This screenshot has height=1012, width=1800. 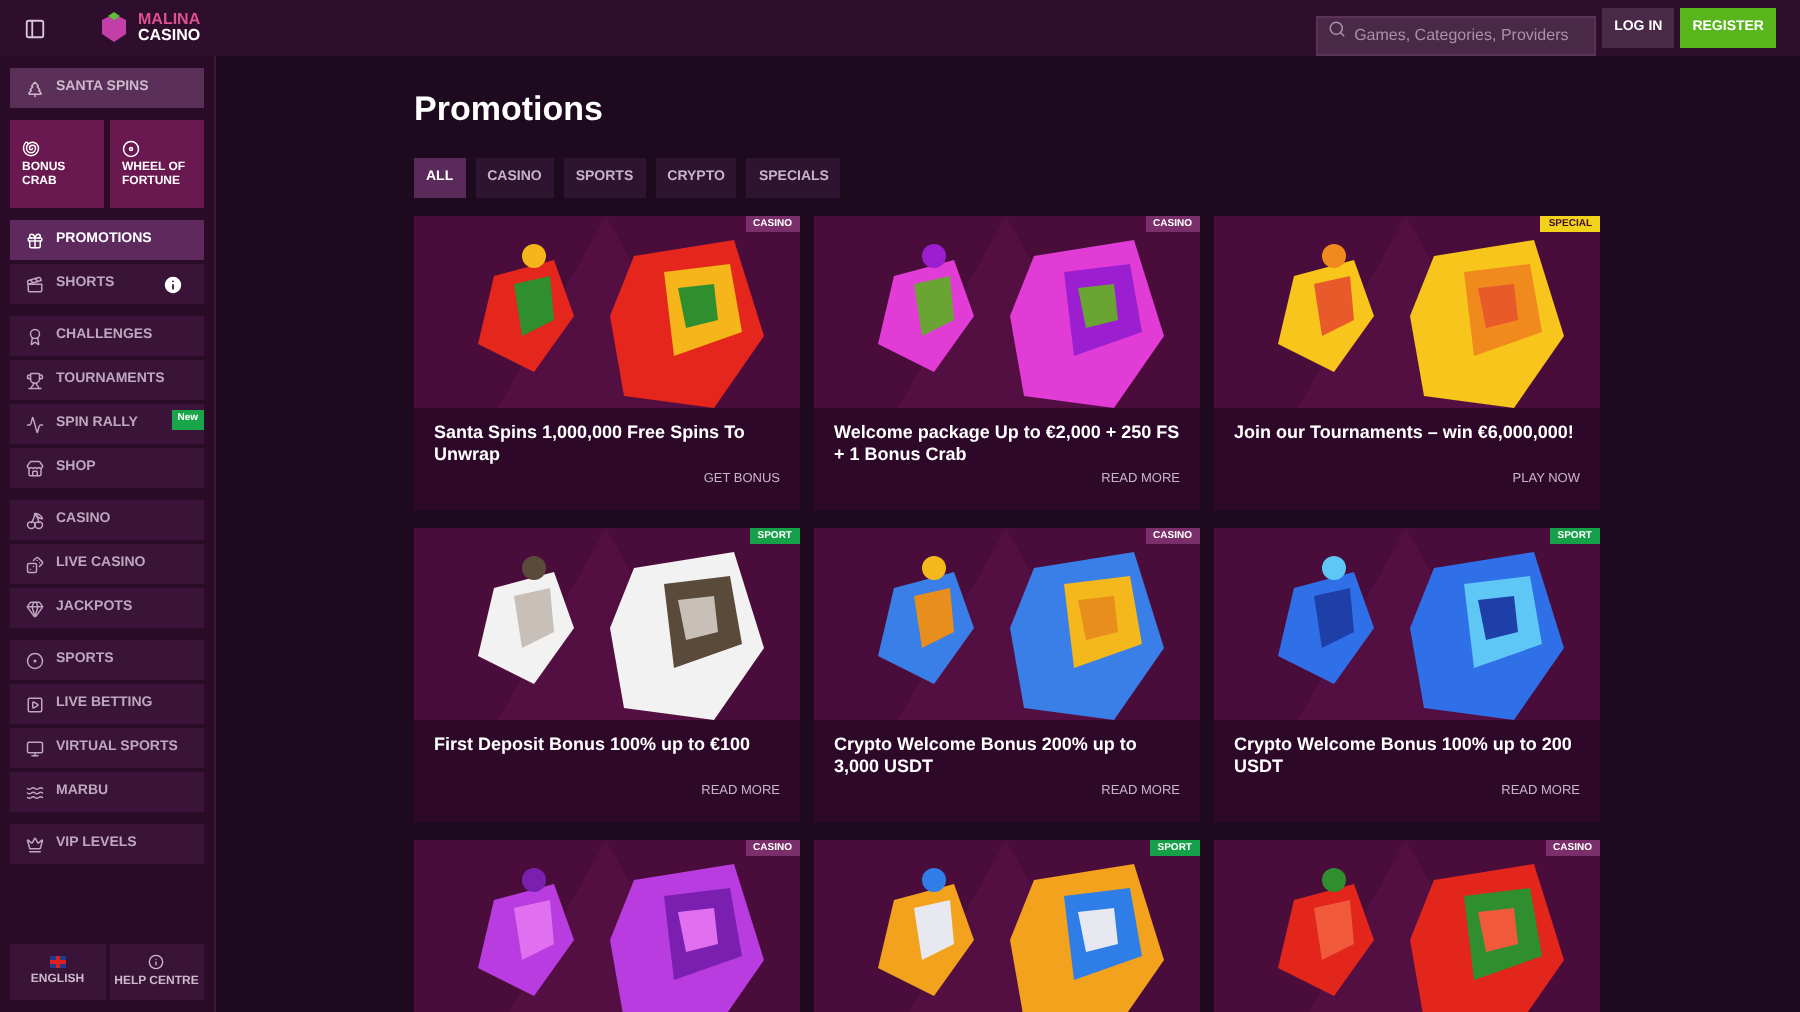 I want to click on card-title: Santa Spins 1,000,000 Free Spins To Unwrap, so click(x=589, y=444).